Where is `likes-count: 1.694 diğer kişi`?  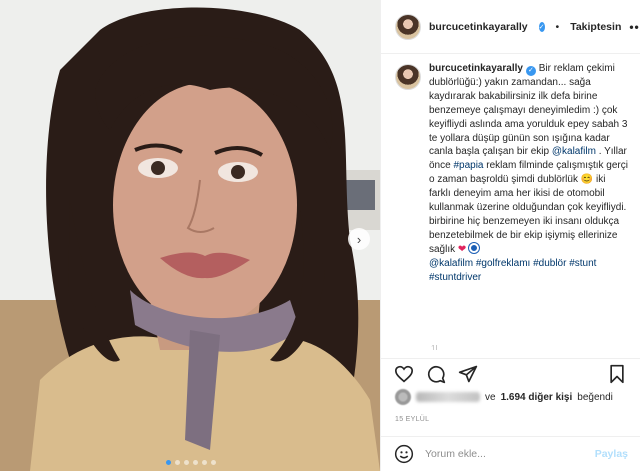 likes-count: 1.694 diğer kişi is located at coordinates (537, 397).